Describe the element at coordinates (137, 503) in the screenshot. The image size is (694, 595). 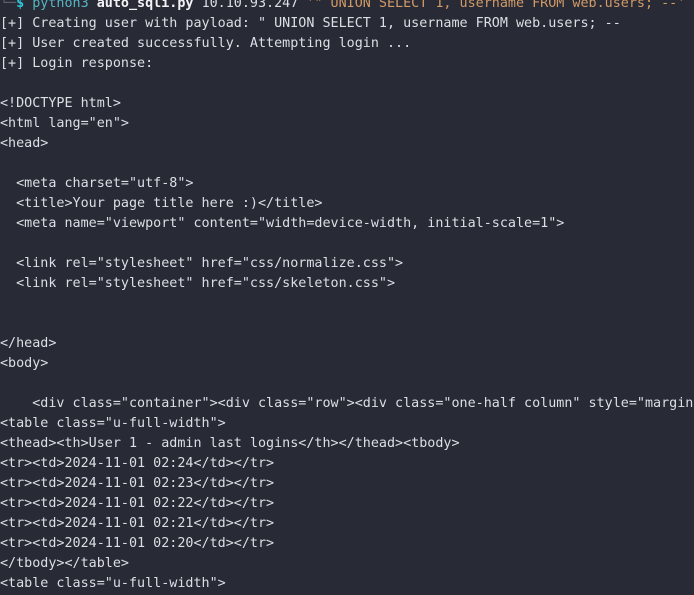
I see `html-output-line-20: <tr><td>2024-11-01 02:22</td></tr>` at that location.